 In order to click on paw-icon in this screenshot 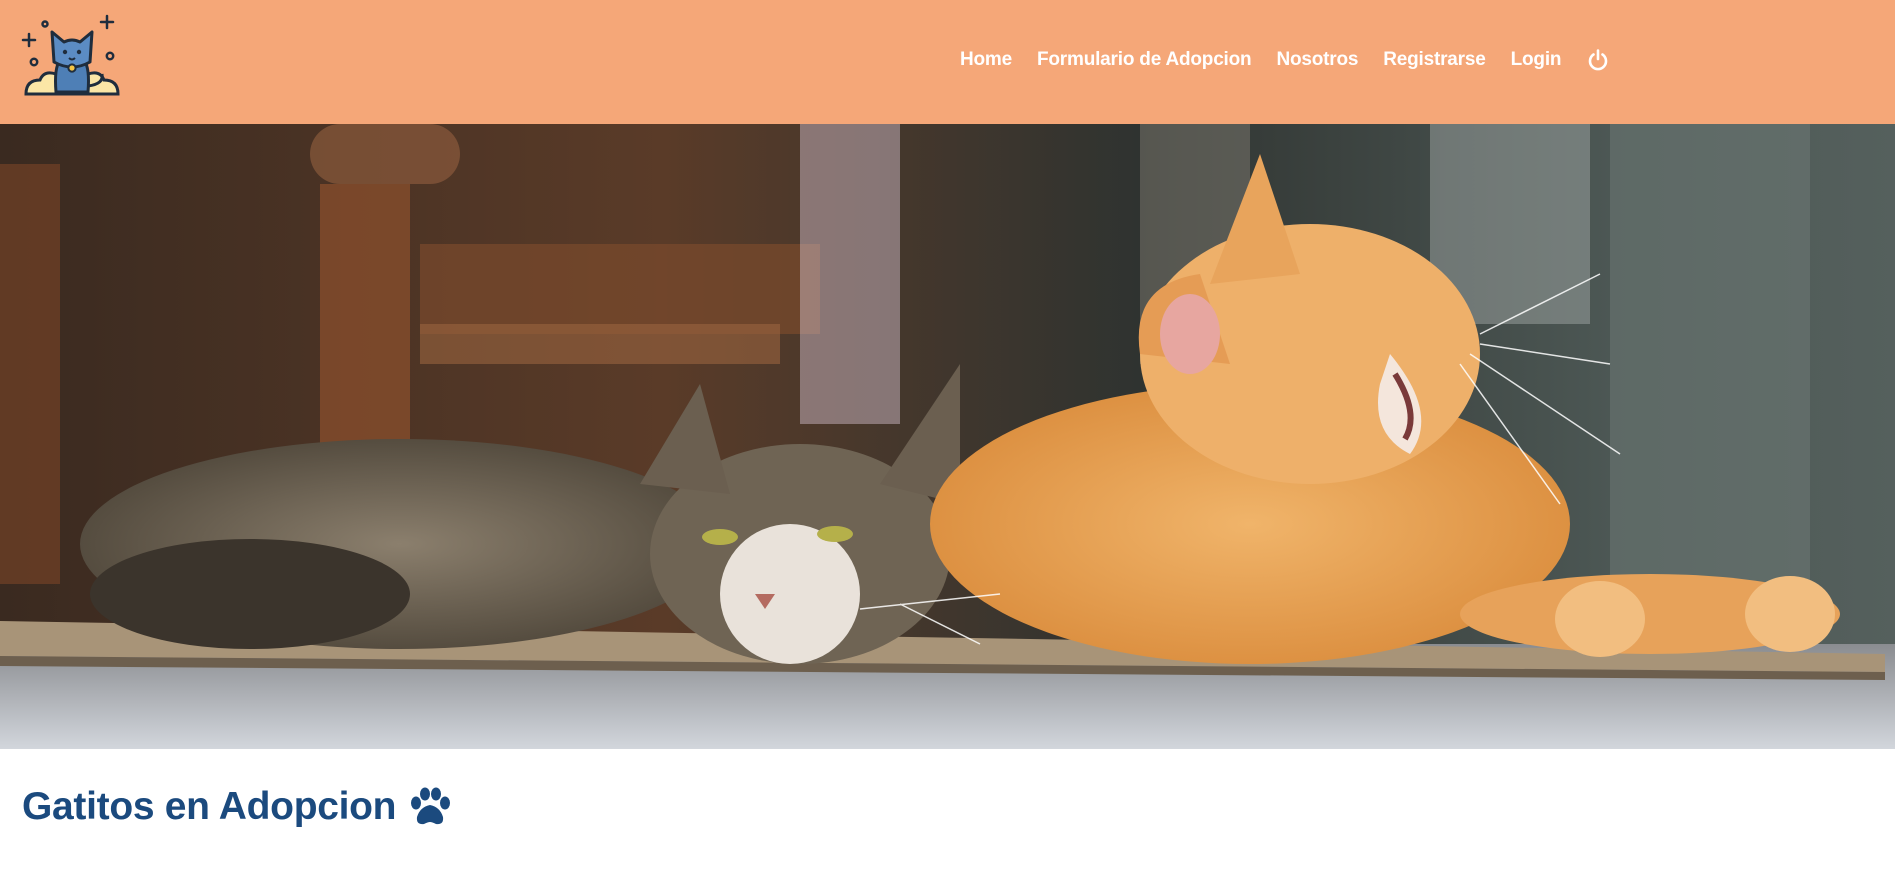, I will do `click(431, 806)`.